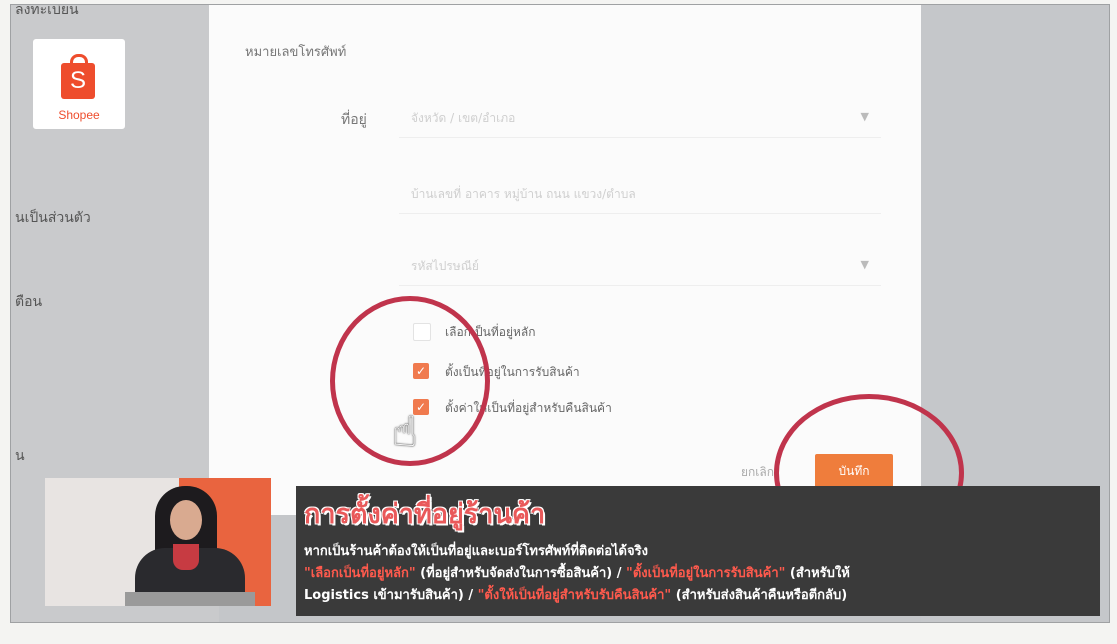 The image size is (1117, 644). I want to click on address-detail-input: บ้านเลขที่ อาคาร หมู่บ้าน ถนน แขวง/ตำบล, so click(640, 193).